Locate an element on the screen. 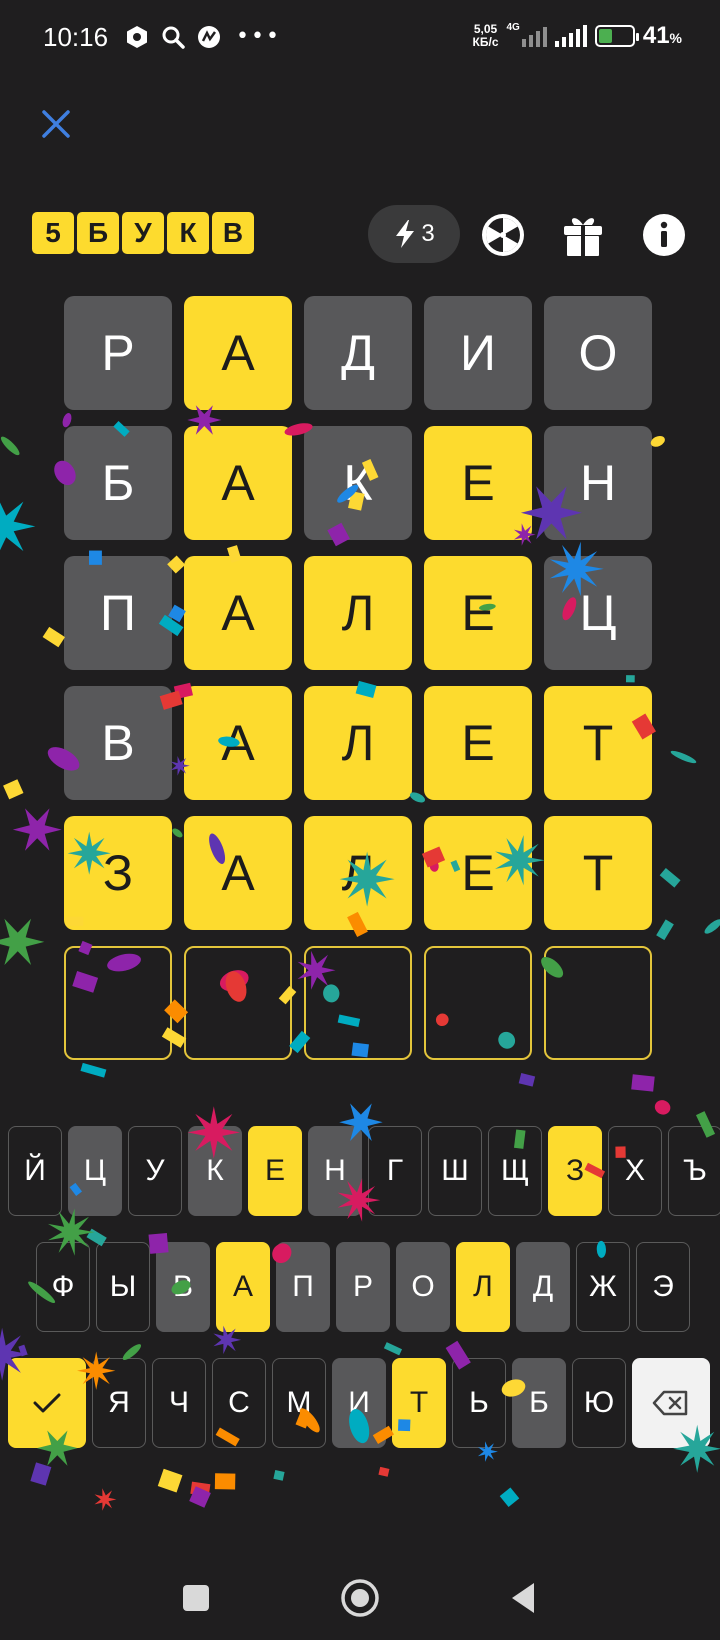 The width and height of the screenshot is (720, 1640). key-Т: Т is located at coordinates (419, 1403).